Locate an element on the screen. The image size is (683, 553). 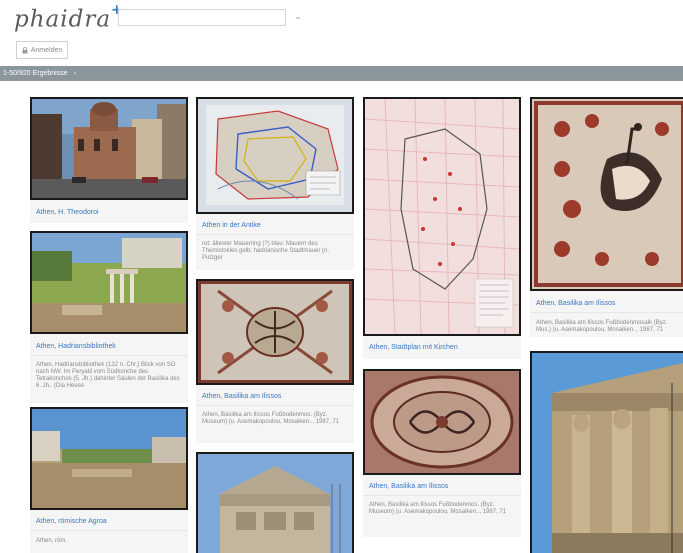
library-ruins-photo is located at coordinates (109, 282).